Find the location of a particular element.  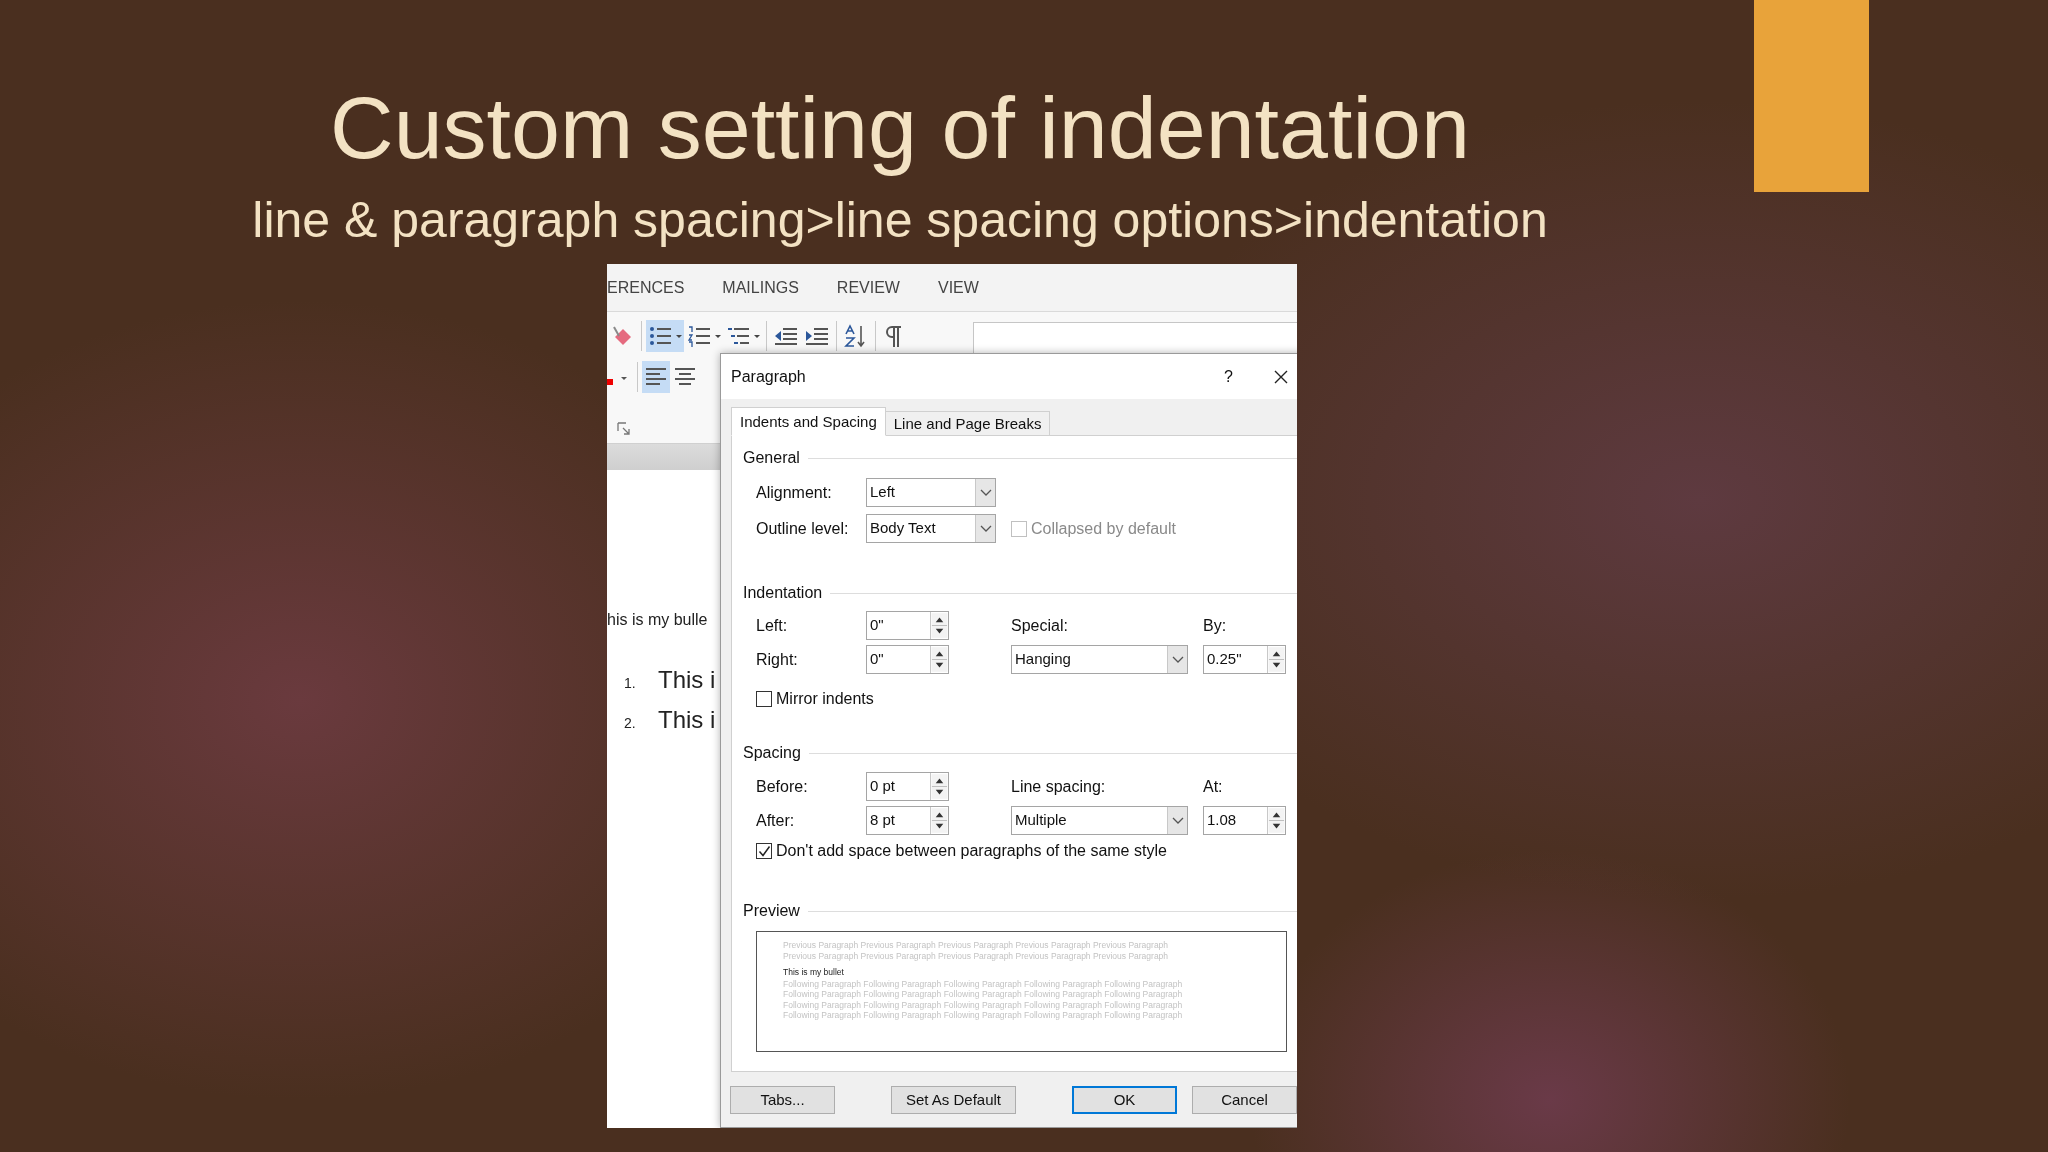

tab: Indents and Spacing is located at coordinates (808, 421).